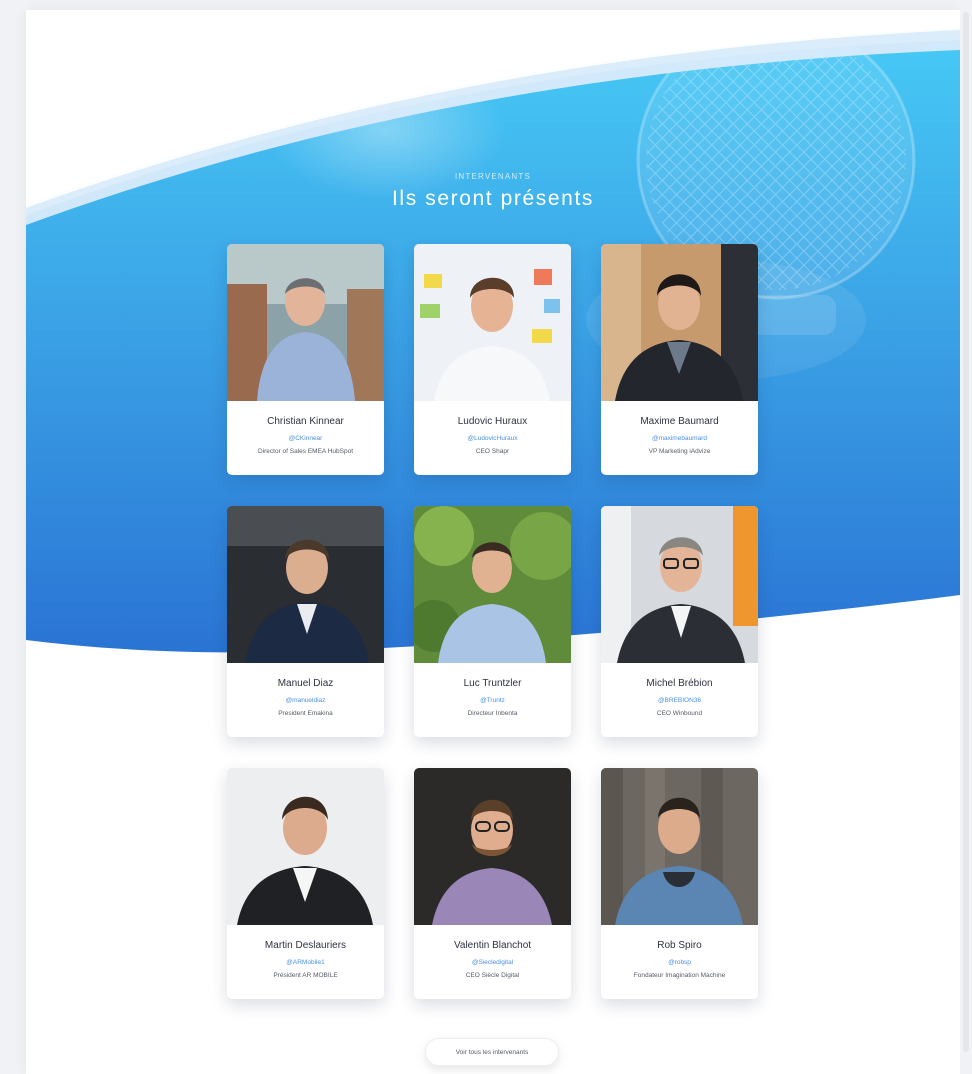  What do you see at coordinates (305, 962) in the screenshot?
I see `speaker-handle-link: @ARMobile1` at bounding box center [305, 962].